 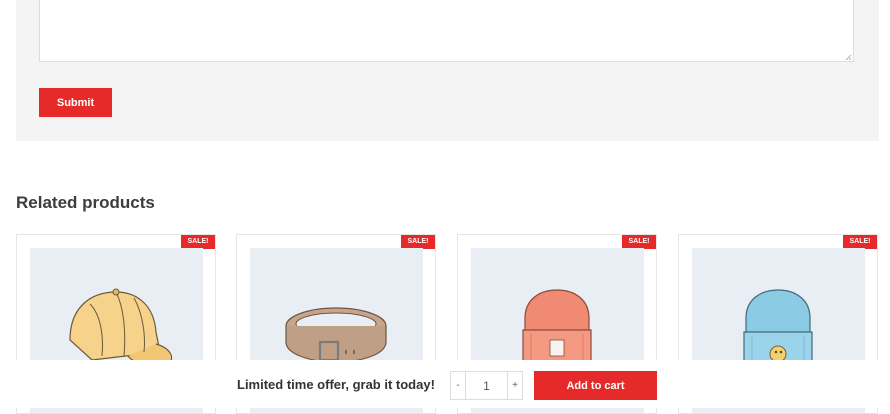 I want to click on quantity-input, so click(x=486, y=385).